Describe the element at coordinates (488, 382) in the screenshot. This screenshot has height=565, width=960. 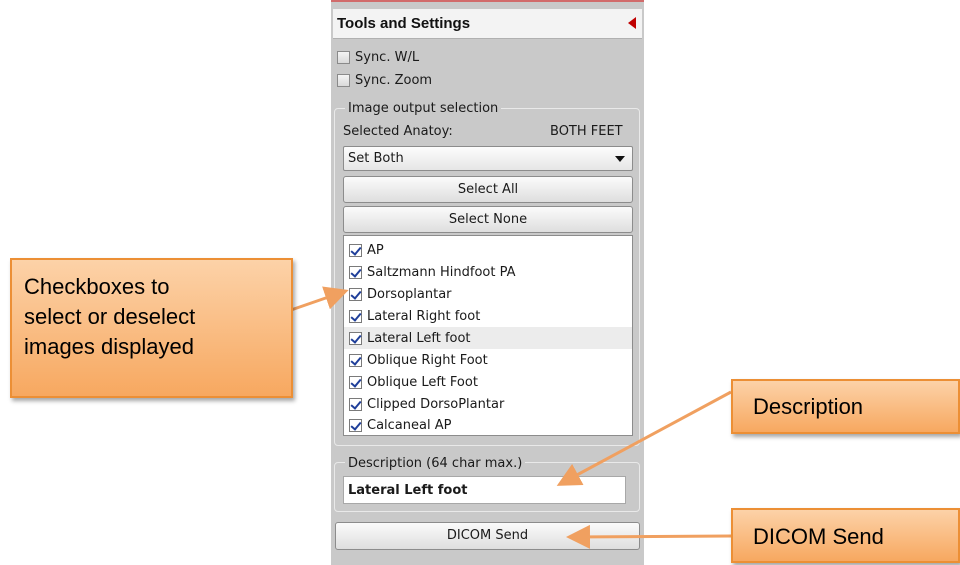
I see `list-item: Oblique Left Foot` at that location.